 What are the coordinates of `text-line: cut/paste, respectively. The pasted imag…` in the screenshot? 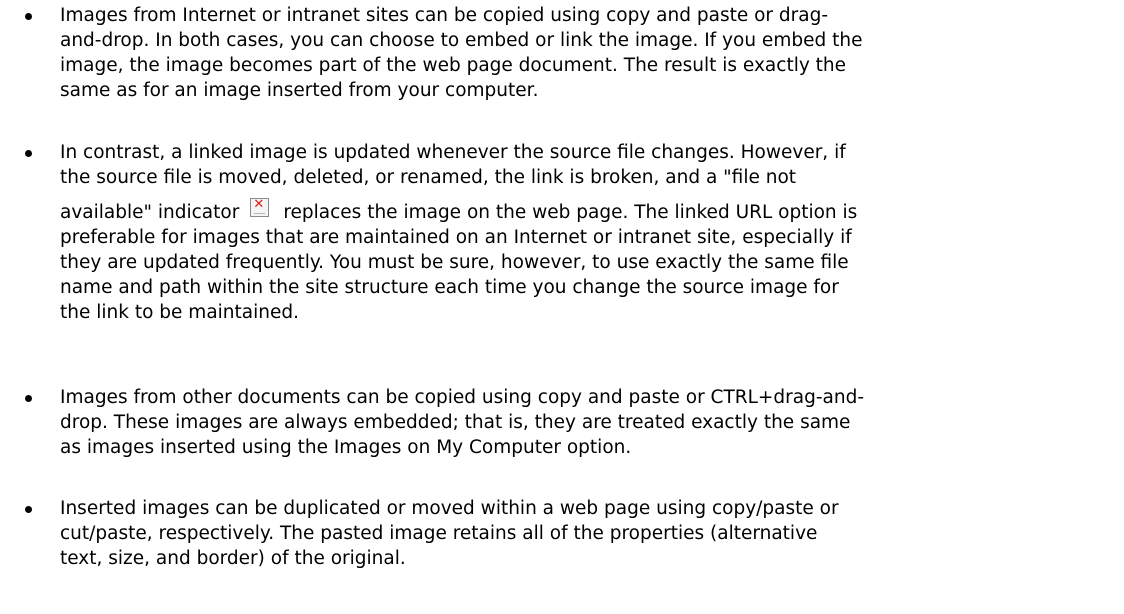 It's located at (439, 533).